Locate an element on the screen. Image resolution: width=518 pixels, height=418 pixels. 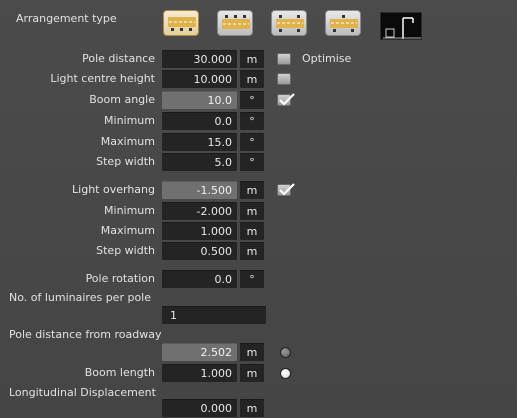
light-centre-height-checkbox is located at coordinates (284, 79).